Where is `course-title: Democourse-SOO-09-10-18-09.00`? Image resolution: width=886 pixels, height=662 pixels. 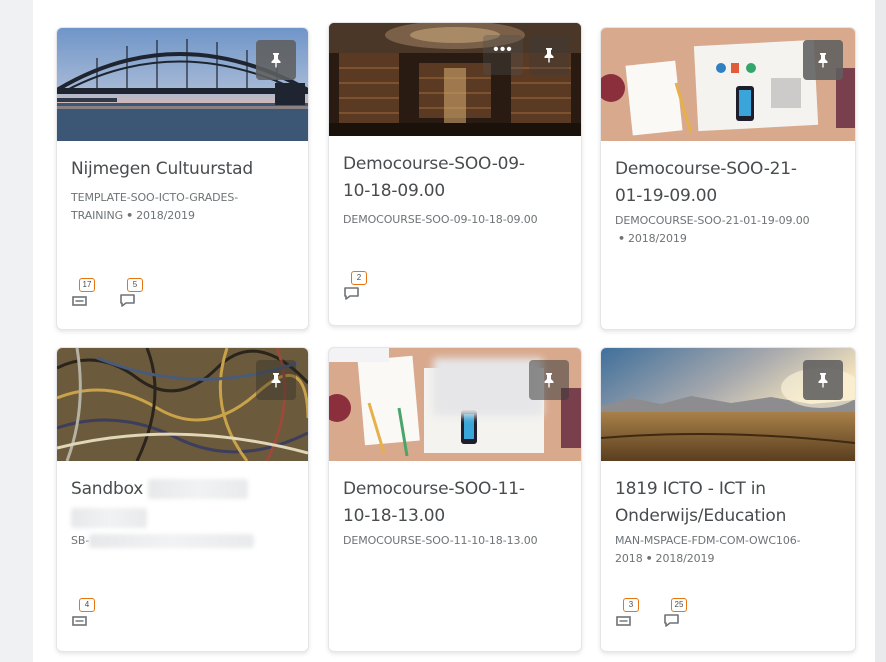
course-title: Democourse-SOO-09-10-18-09.00 is located at coordinates (434, 177).